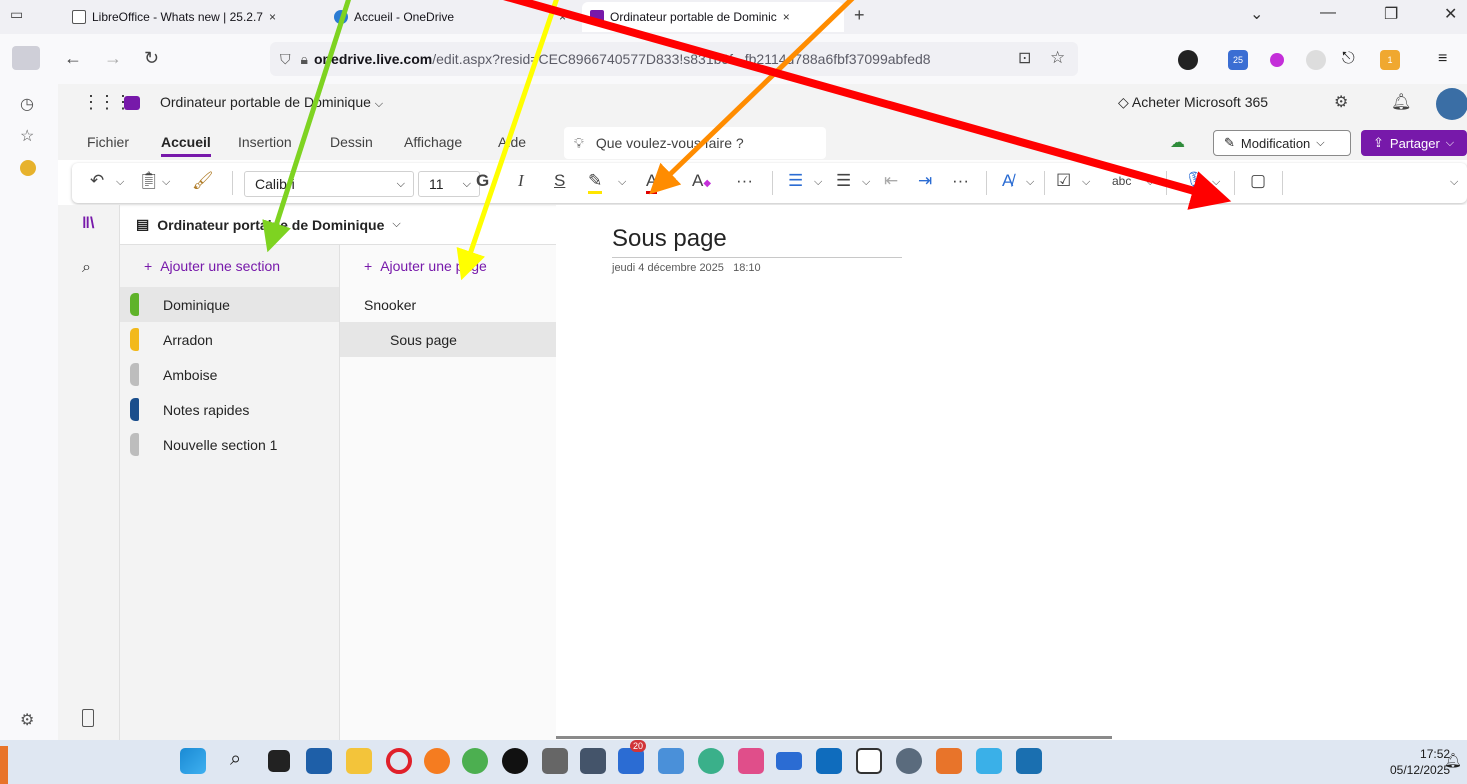 The width and height of the screenshot is (1467, 784). I want to click on extension-badge-icon: 25, so click(1238, 60).